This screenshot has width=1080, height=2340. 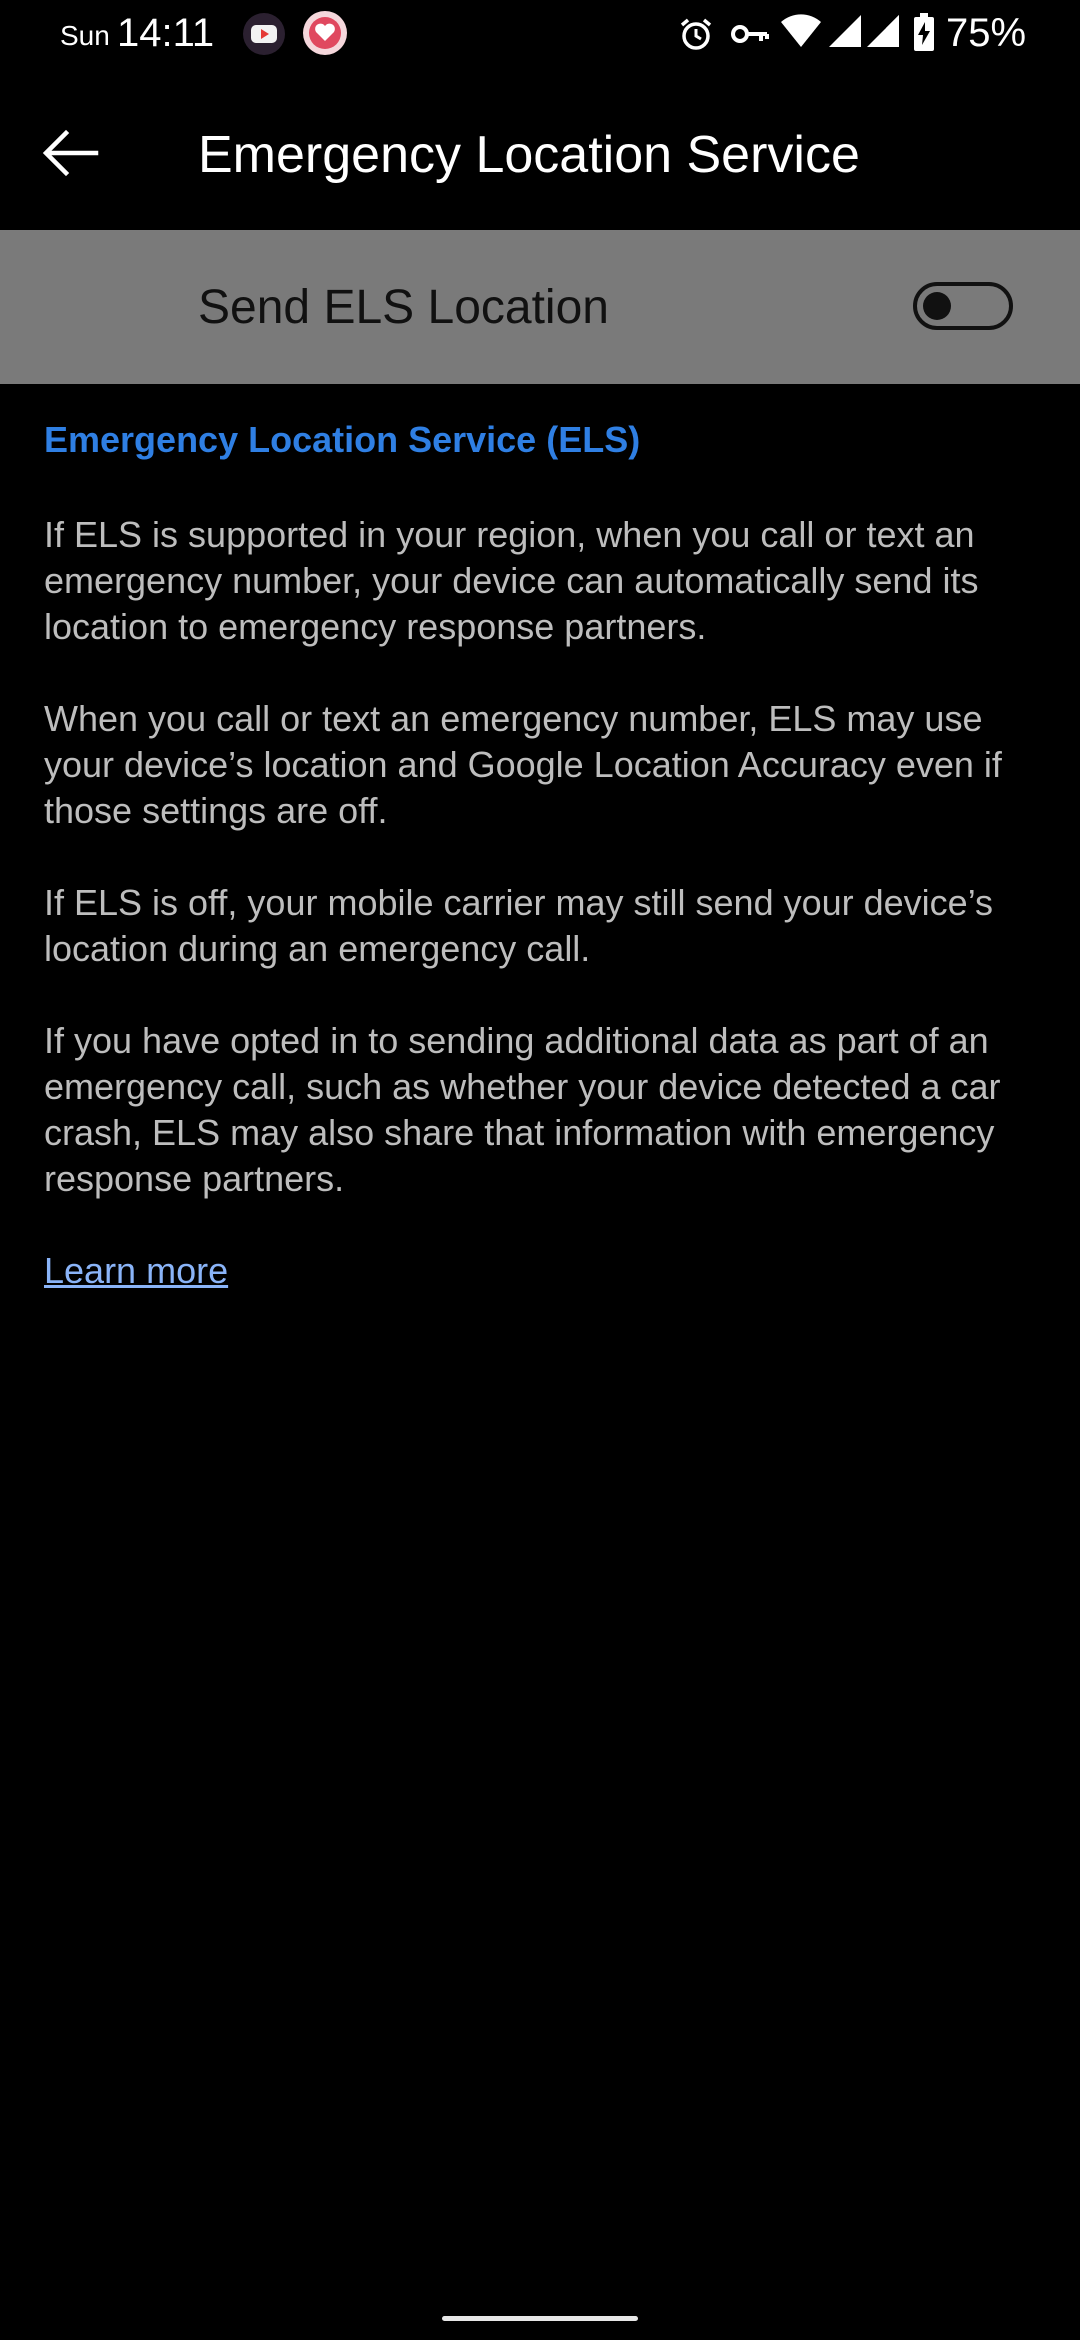 I want to click on heart-app-icon, so click(x=325, y=33).